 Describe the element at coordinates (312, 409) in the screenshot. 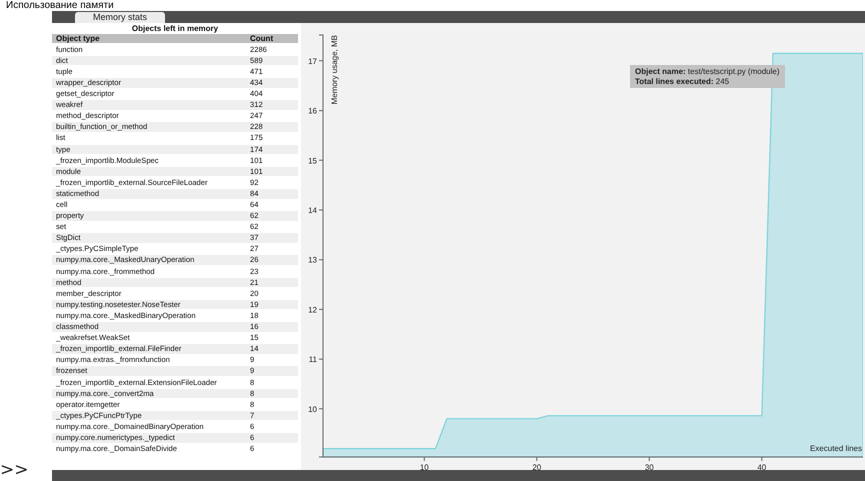

I see `y-tick-label: 10` at that location.